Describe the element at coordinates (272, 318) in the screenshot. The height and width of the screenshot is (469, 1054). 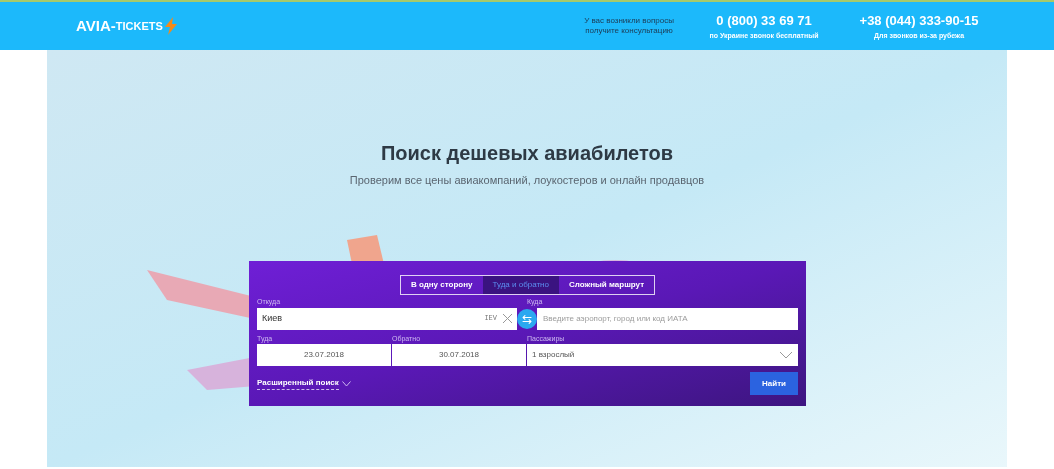
I see `field-value: Киев` at that location.